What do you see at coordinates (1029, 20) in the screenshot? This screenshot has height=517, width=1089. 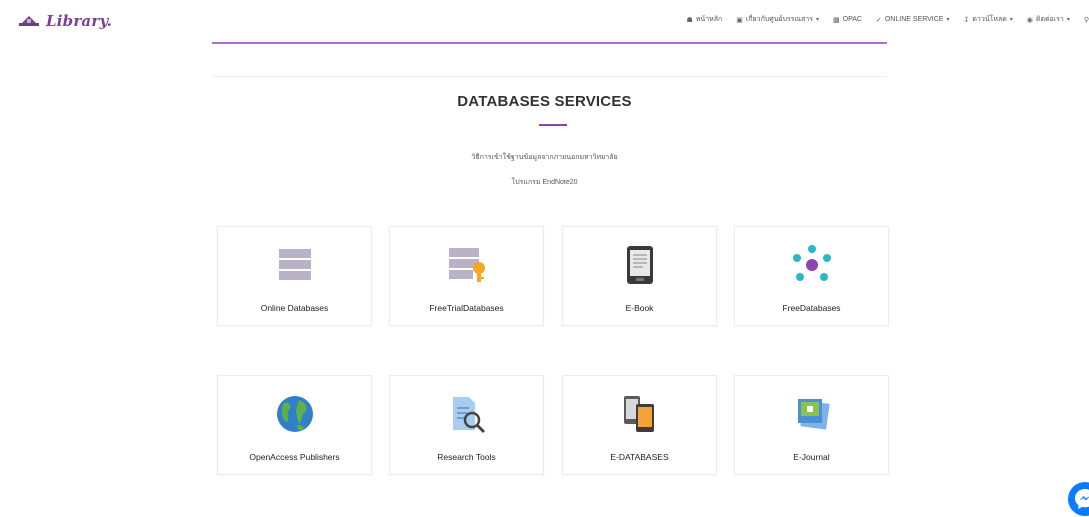 I see `chat-icon: ◉` at bounding box center [1029, 20].